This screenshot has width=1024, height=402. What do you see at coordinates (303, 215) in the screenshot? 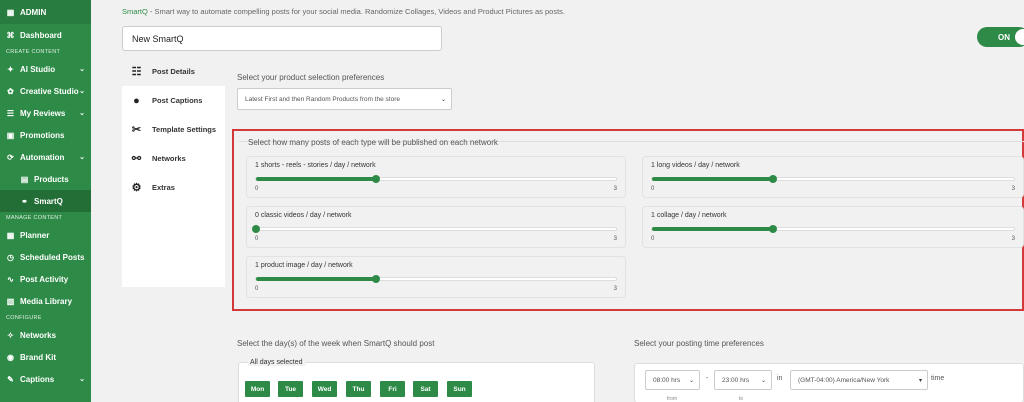
I see `slider-label: 0 classic videos / day / network` at bounding box center [303, 215].